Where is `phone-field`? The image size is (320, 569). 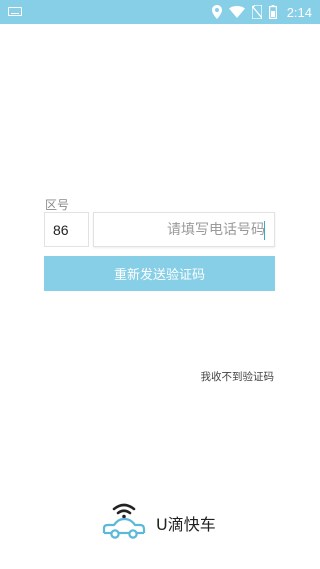
phone-field is located at coordinates (184, 229).